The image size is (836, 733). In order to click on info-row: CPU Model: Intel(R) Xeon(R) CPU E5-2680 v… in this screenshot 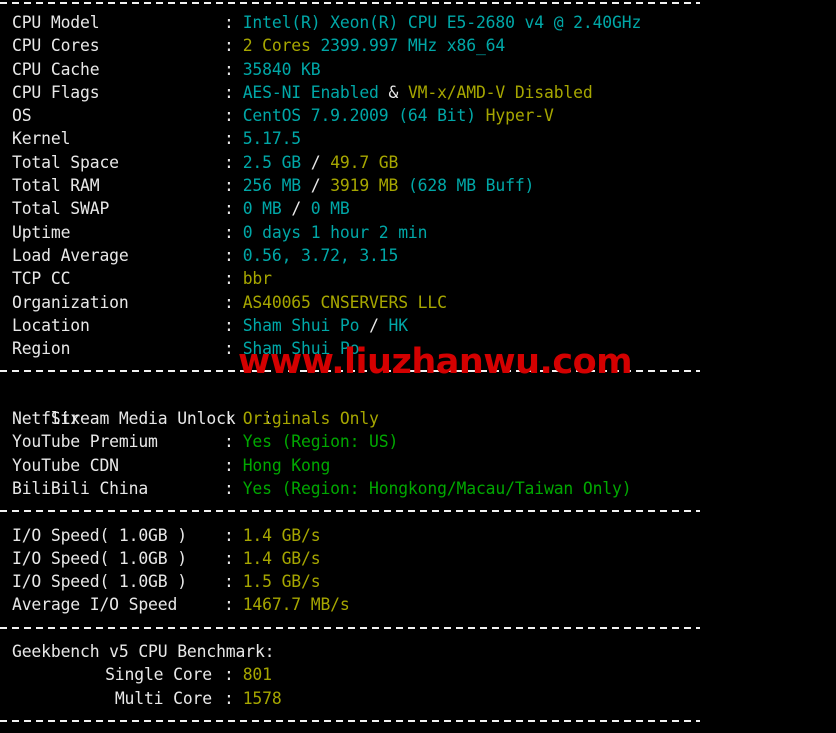, I will do `click(418, 22)`.